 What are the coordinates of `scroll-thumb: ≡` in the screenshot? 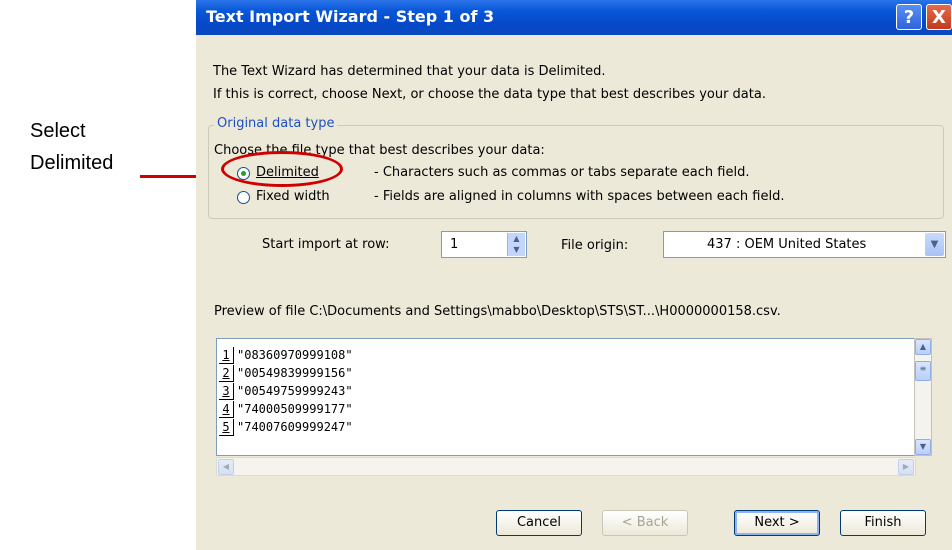 It's located at (923, 371).